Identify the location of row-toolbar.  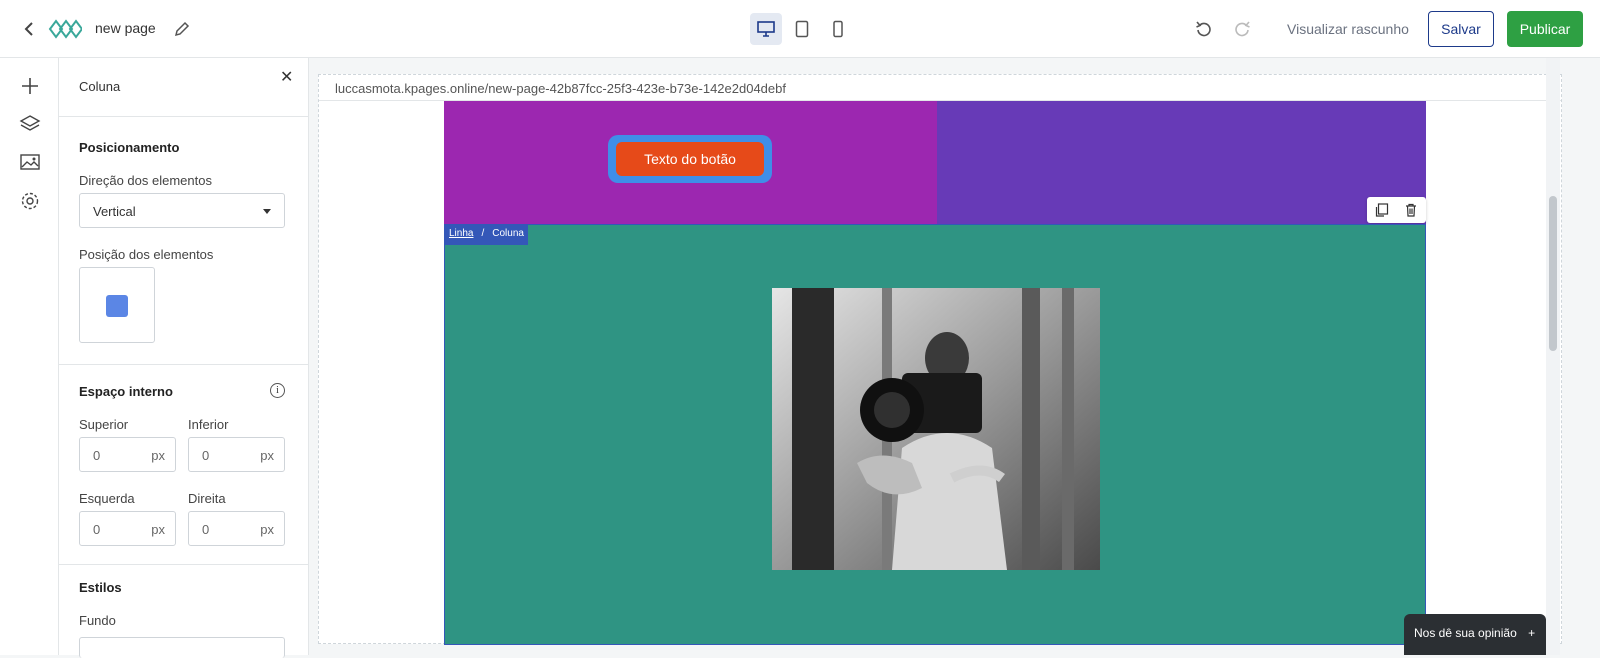
(1396, 210).